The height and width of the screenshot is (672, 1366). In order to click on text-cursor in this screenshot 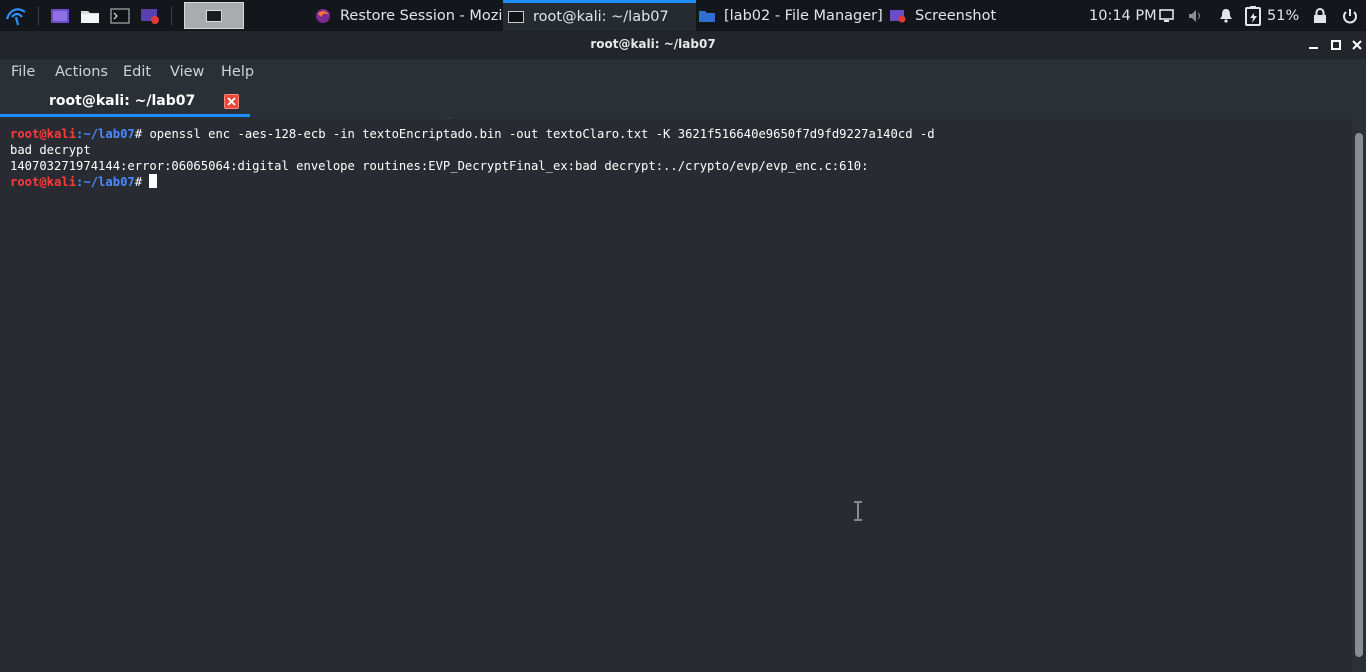, I will do `click(153, 181)`.